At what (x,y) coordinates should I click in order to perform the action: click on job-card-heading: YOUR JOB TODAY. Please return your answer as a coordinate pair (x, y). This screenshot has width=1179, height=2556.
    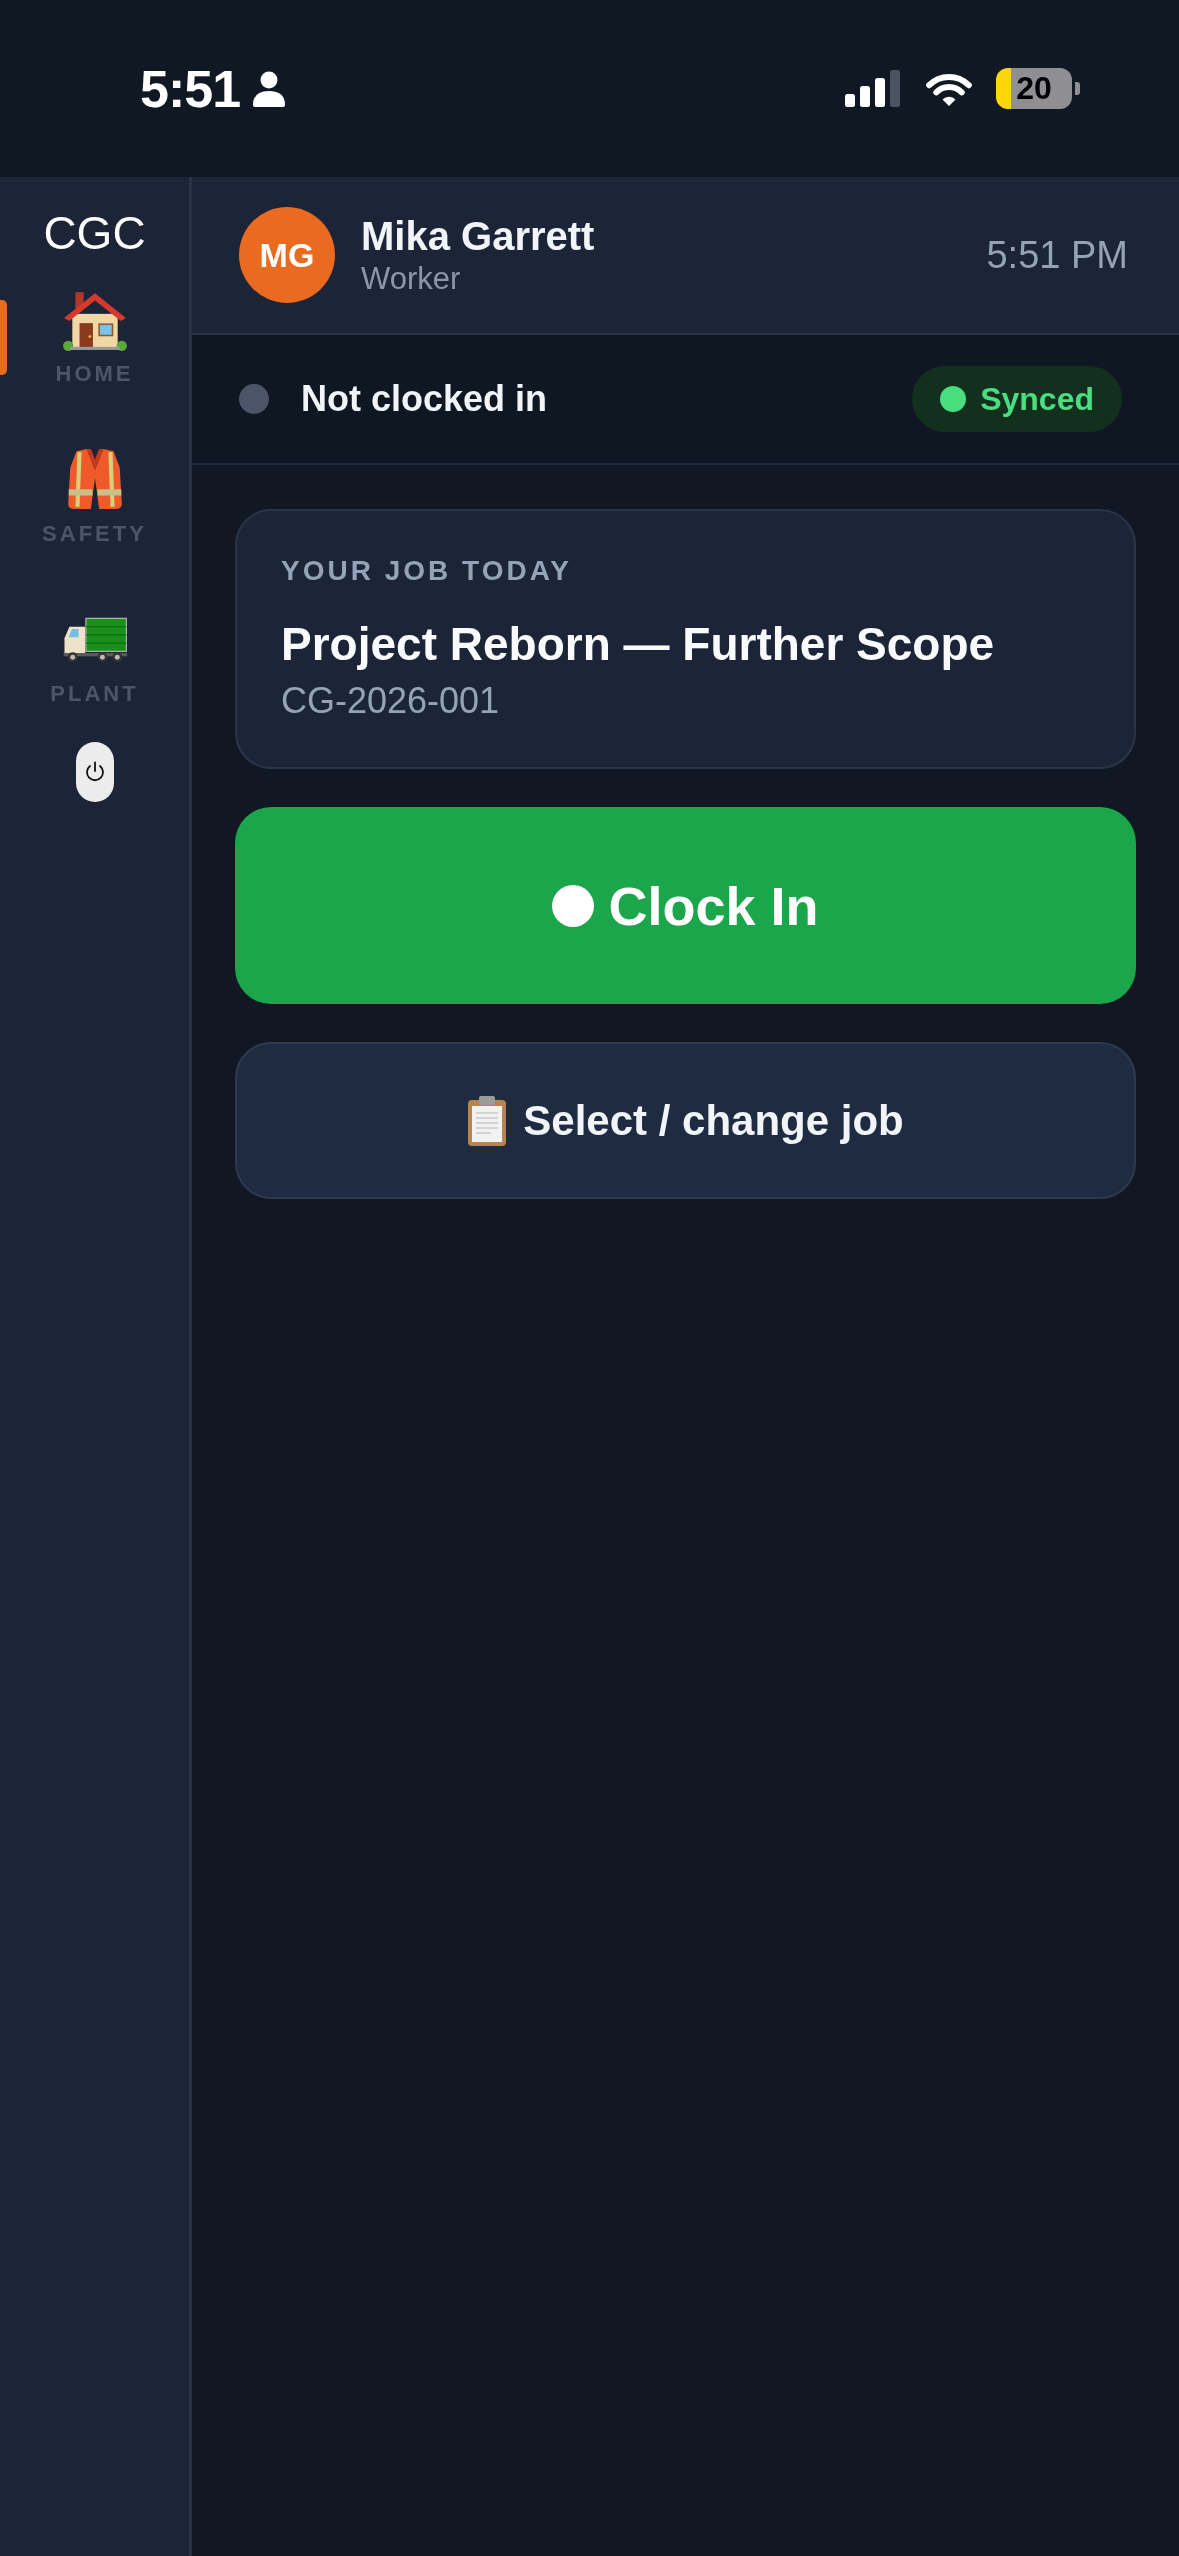
    Looking at the image, I should click on (427, 571).